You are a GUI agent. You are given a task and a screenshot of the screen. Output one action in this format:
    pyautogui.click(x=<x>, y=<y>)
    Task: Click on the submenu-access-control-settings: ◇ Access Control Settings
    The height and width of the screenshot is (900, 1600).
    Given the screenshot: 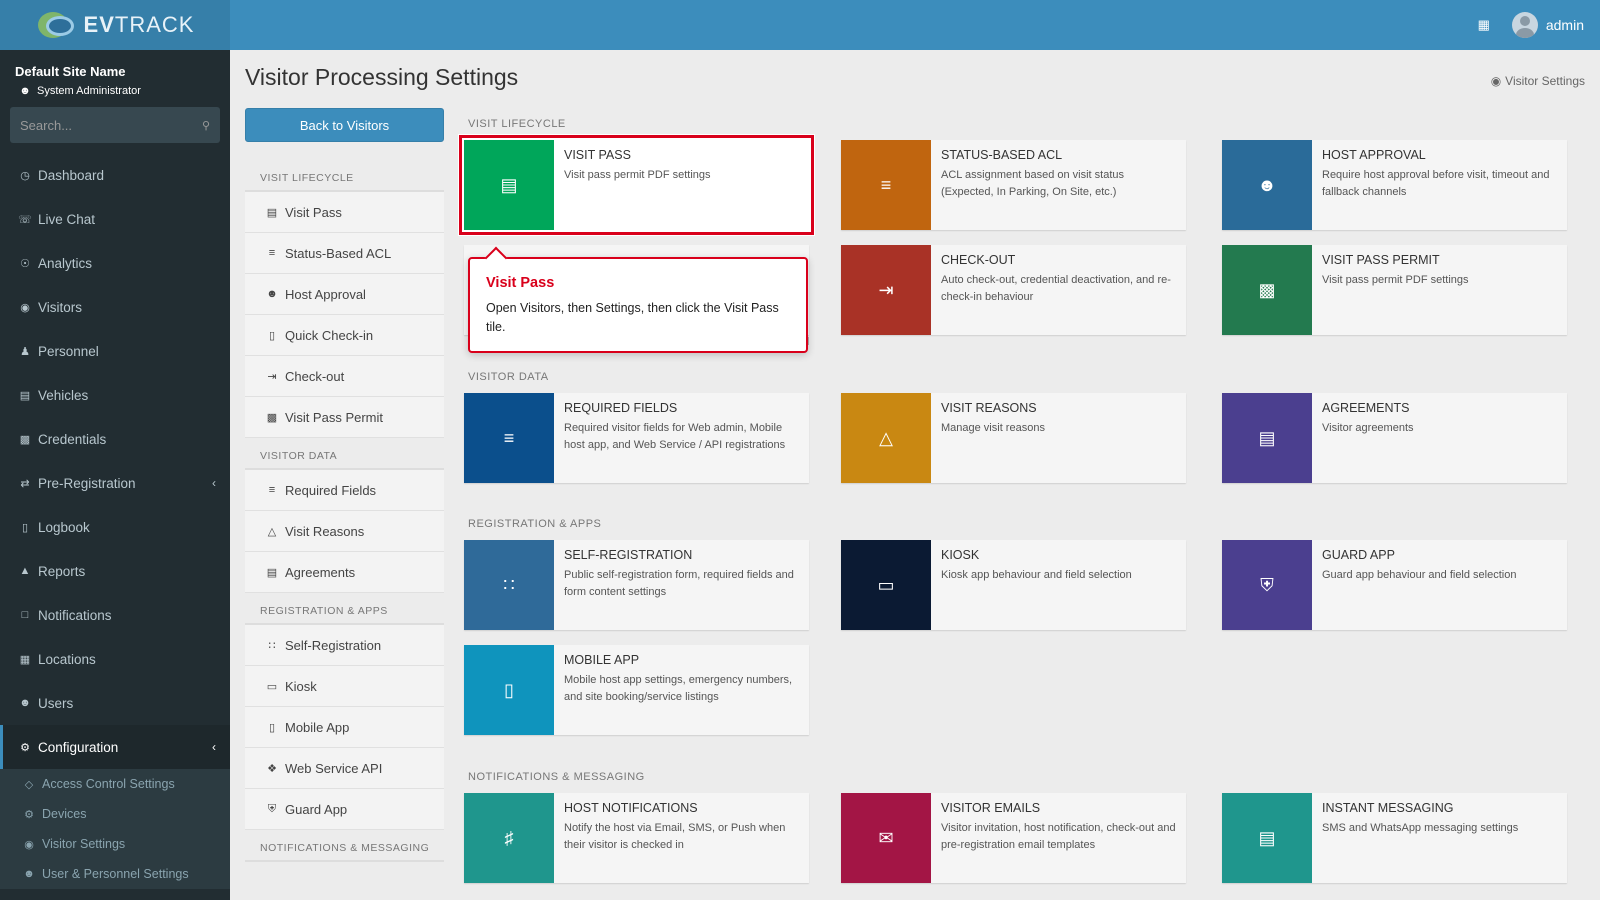 What is the action you would take?
    pyautogui.click(x=115, y=784)
    